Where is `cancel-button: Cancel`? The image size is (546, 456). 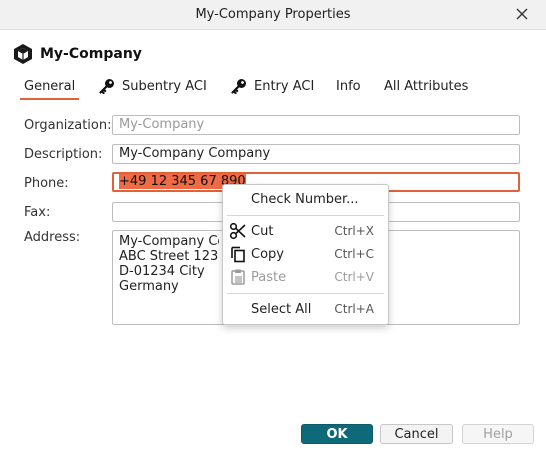 cancel-button: Cancel is located at coordinates (416, 434).